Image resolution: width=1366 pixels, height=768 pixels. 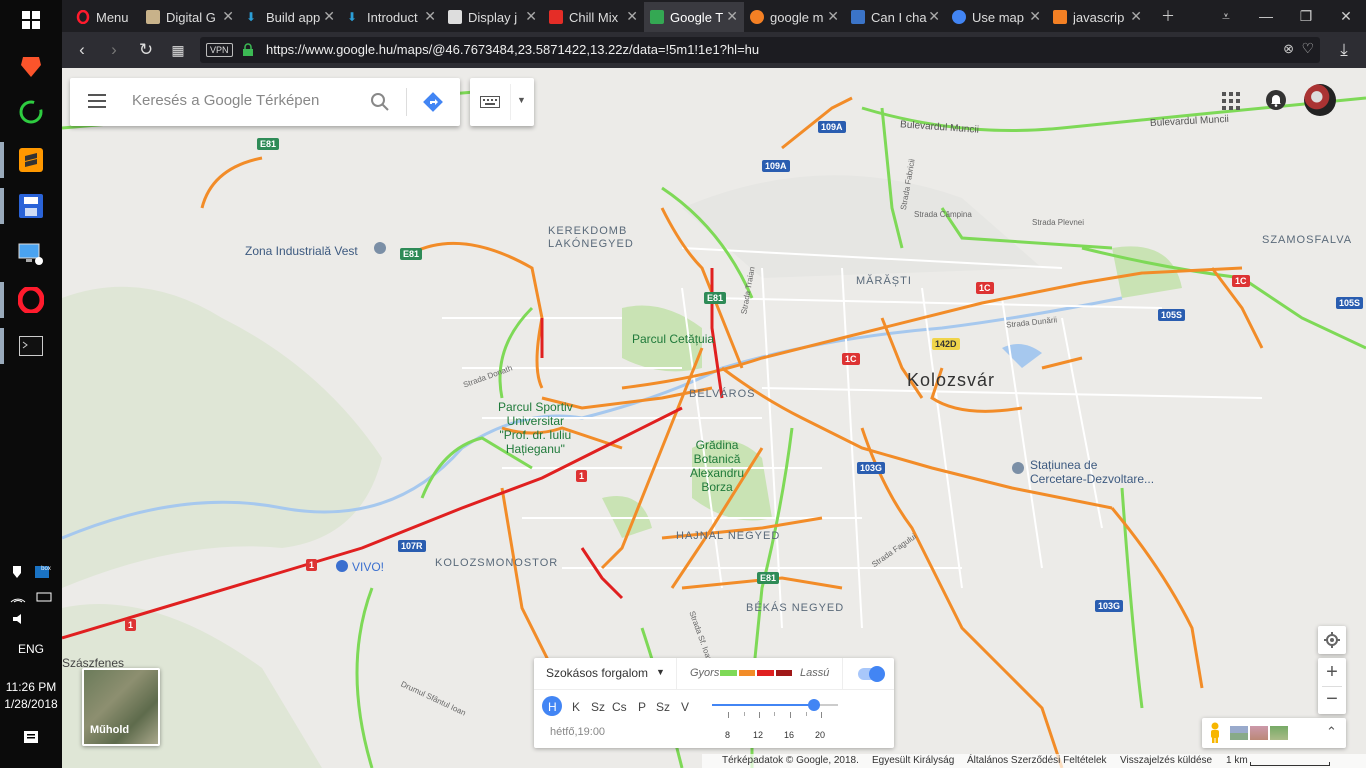 I want to click on download-icon: ⤓, so click(x=1344, y=50).